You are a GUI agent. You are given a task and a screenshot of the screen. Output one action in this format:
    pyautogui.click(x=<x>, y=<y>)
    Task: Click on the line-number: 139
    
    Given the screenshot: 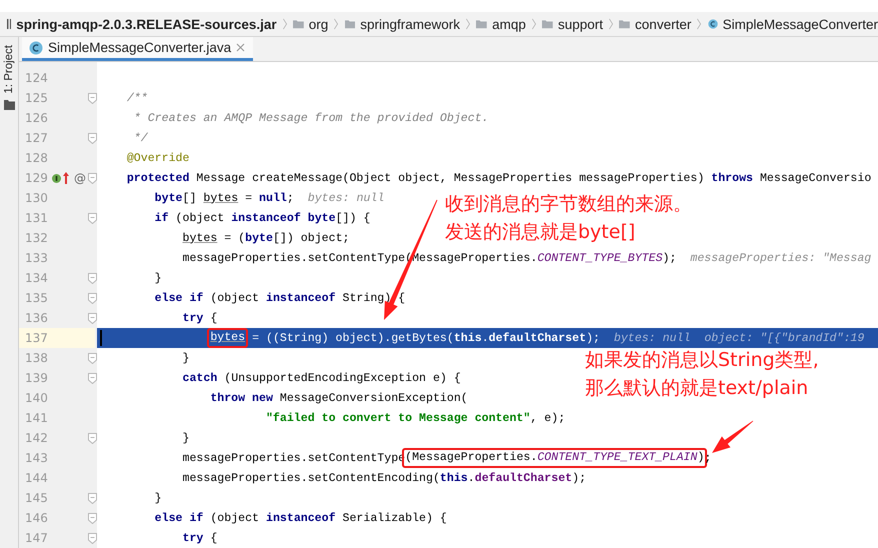 What is the action you would take?
    pyautogui.click(x=36, y=378)
    